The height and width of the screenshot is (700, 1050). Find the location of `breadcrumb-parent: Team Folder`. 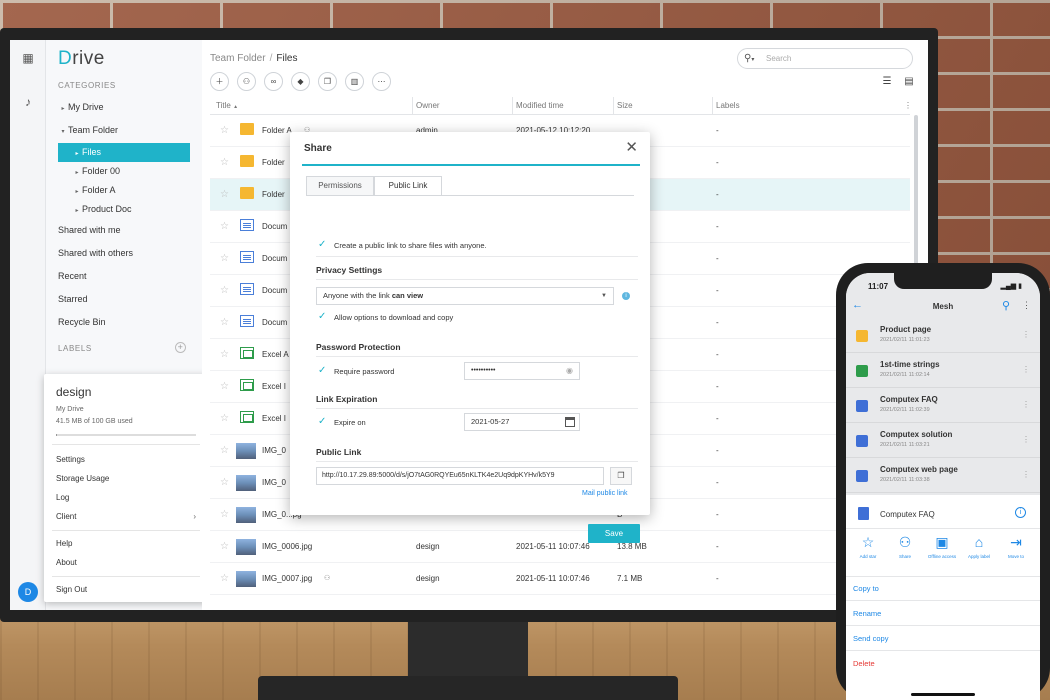

breadcrumb-parent: Team Folder is located at coordinates (238, 58).